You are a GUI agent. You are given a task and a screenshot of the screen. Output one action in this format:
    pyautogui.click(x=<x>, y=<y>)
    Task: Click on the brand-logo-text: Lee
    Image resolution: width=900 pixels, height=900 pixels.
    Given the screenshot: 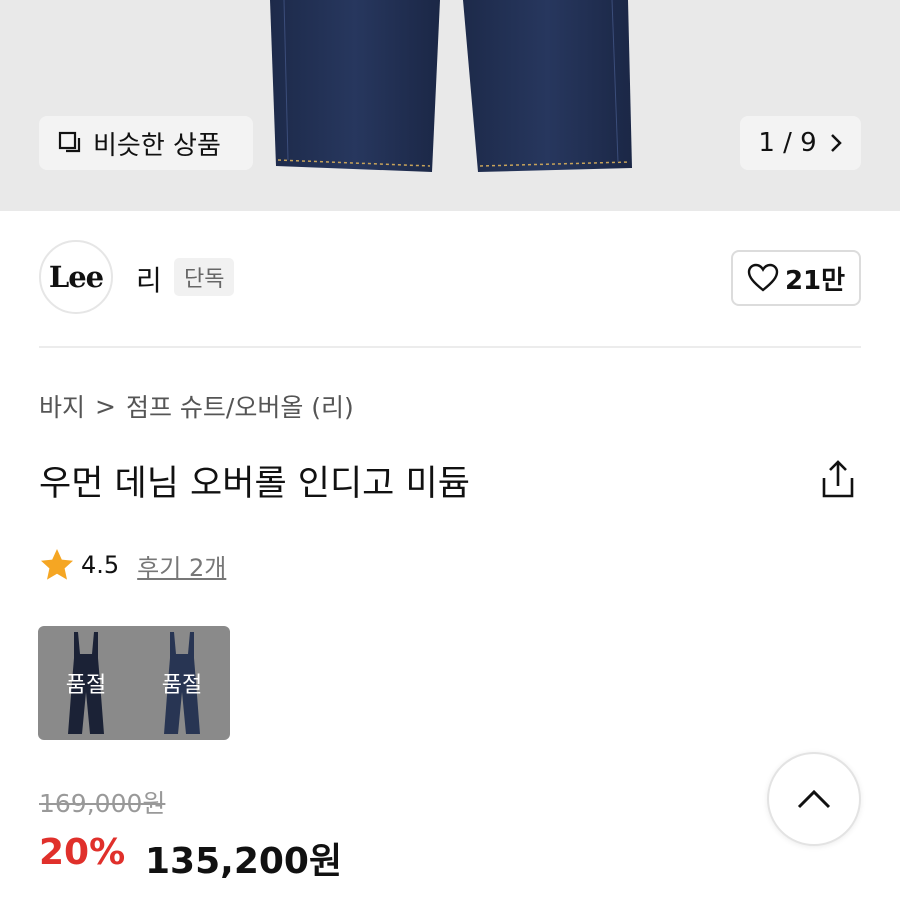 What is the action you would take?
    pyautogui.click(x=76, y=277)
    